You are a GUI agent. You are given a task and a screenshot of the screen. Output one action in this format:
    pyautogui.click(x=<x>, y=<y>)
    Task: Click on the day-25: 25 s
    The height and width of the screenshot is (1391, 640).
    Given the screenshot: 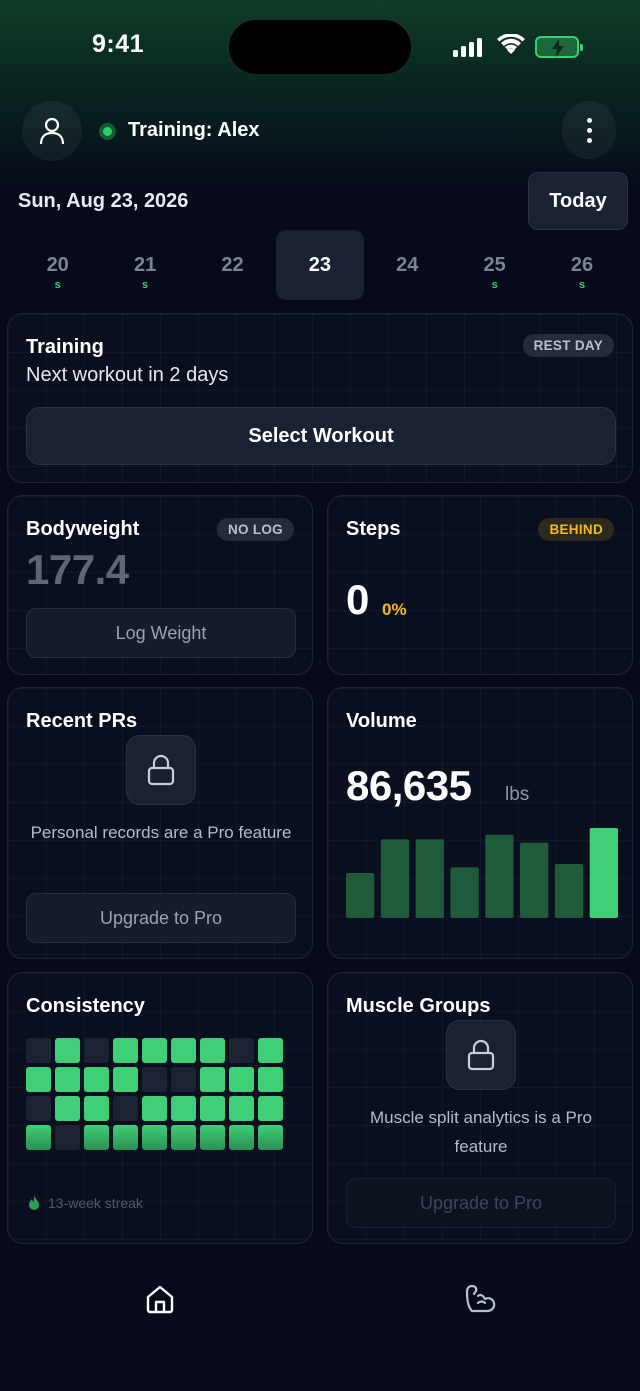 What is the action you would take?
    pyautogui.click(x=494, y=265)
    